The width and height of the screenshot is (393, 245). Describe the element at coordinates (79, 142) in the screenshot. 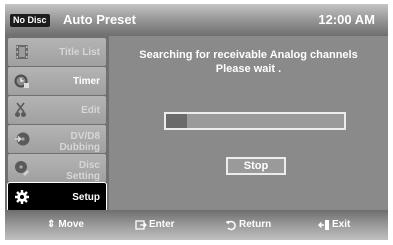

I see `sidebar-item-label: DV/D8 Dubbing` at that location.